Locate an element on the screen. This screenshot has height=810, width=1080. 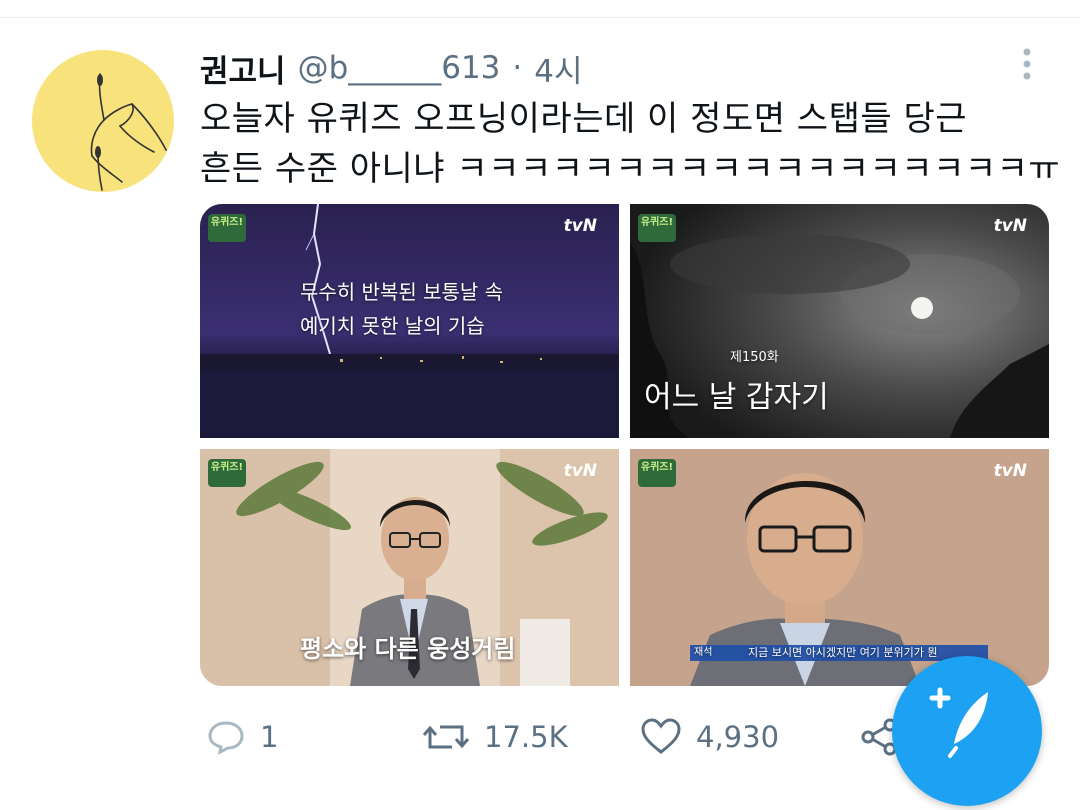
more-options-button is located at coordinates (1027, 66).